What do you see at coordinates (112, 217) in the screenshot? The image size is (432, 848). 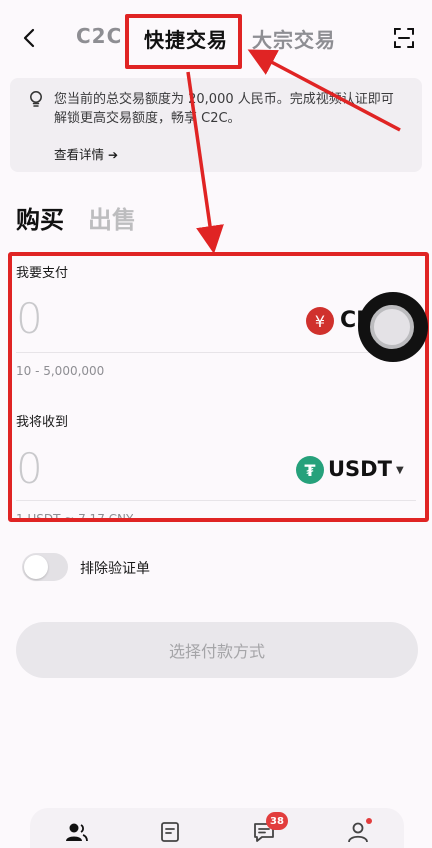 I see `tab-sell: 出售` at bounding box center [112, 217].